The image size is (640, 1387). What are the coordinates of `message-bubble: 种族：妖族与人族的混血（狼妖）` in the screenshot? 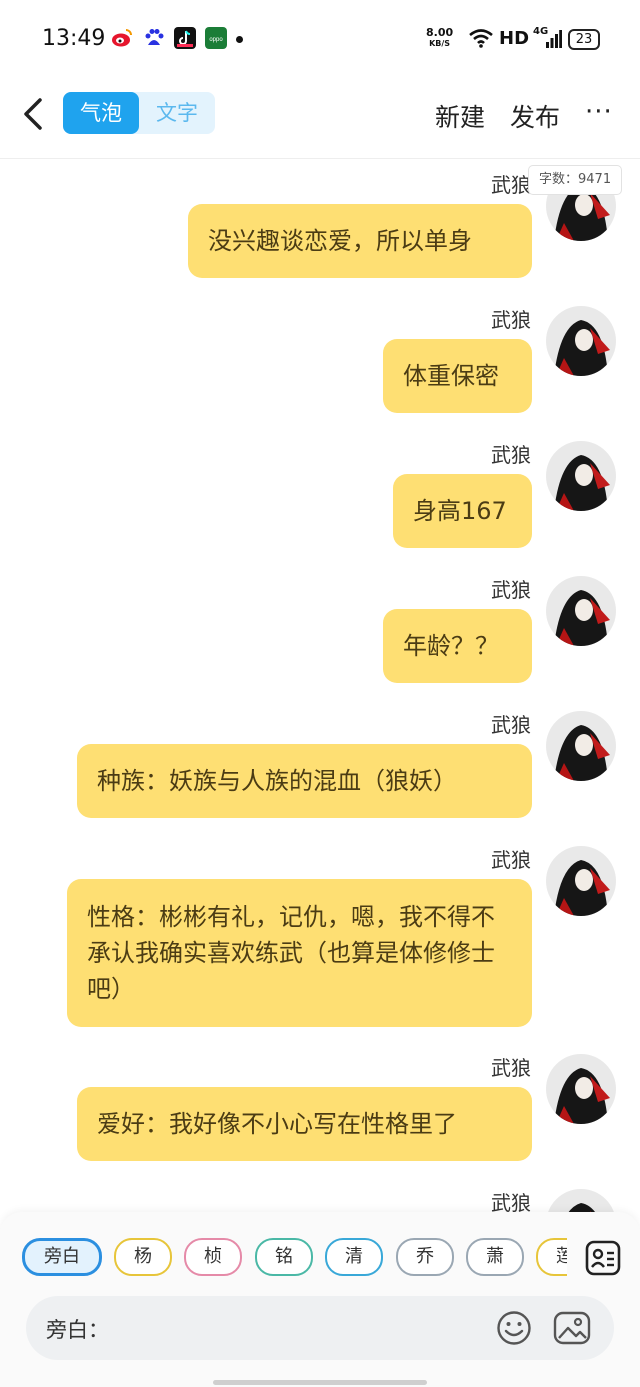 It's located at (304, 781).